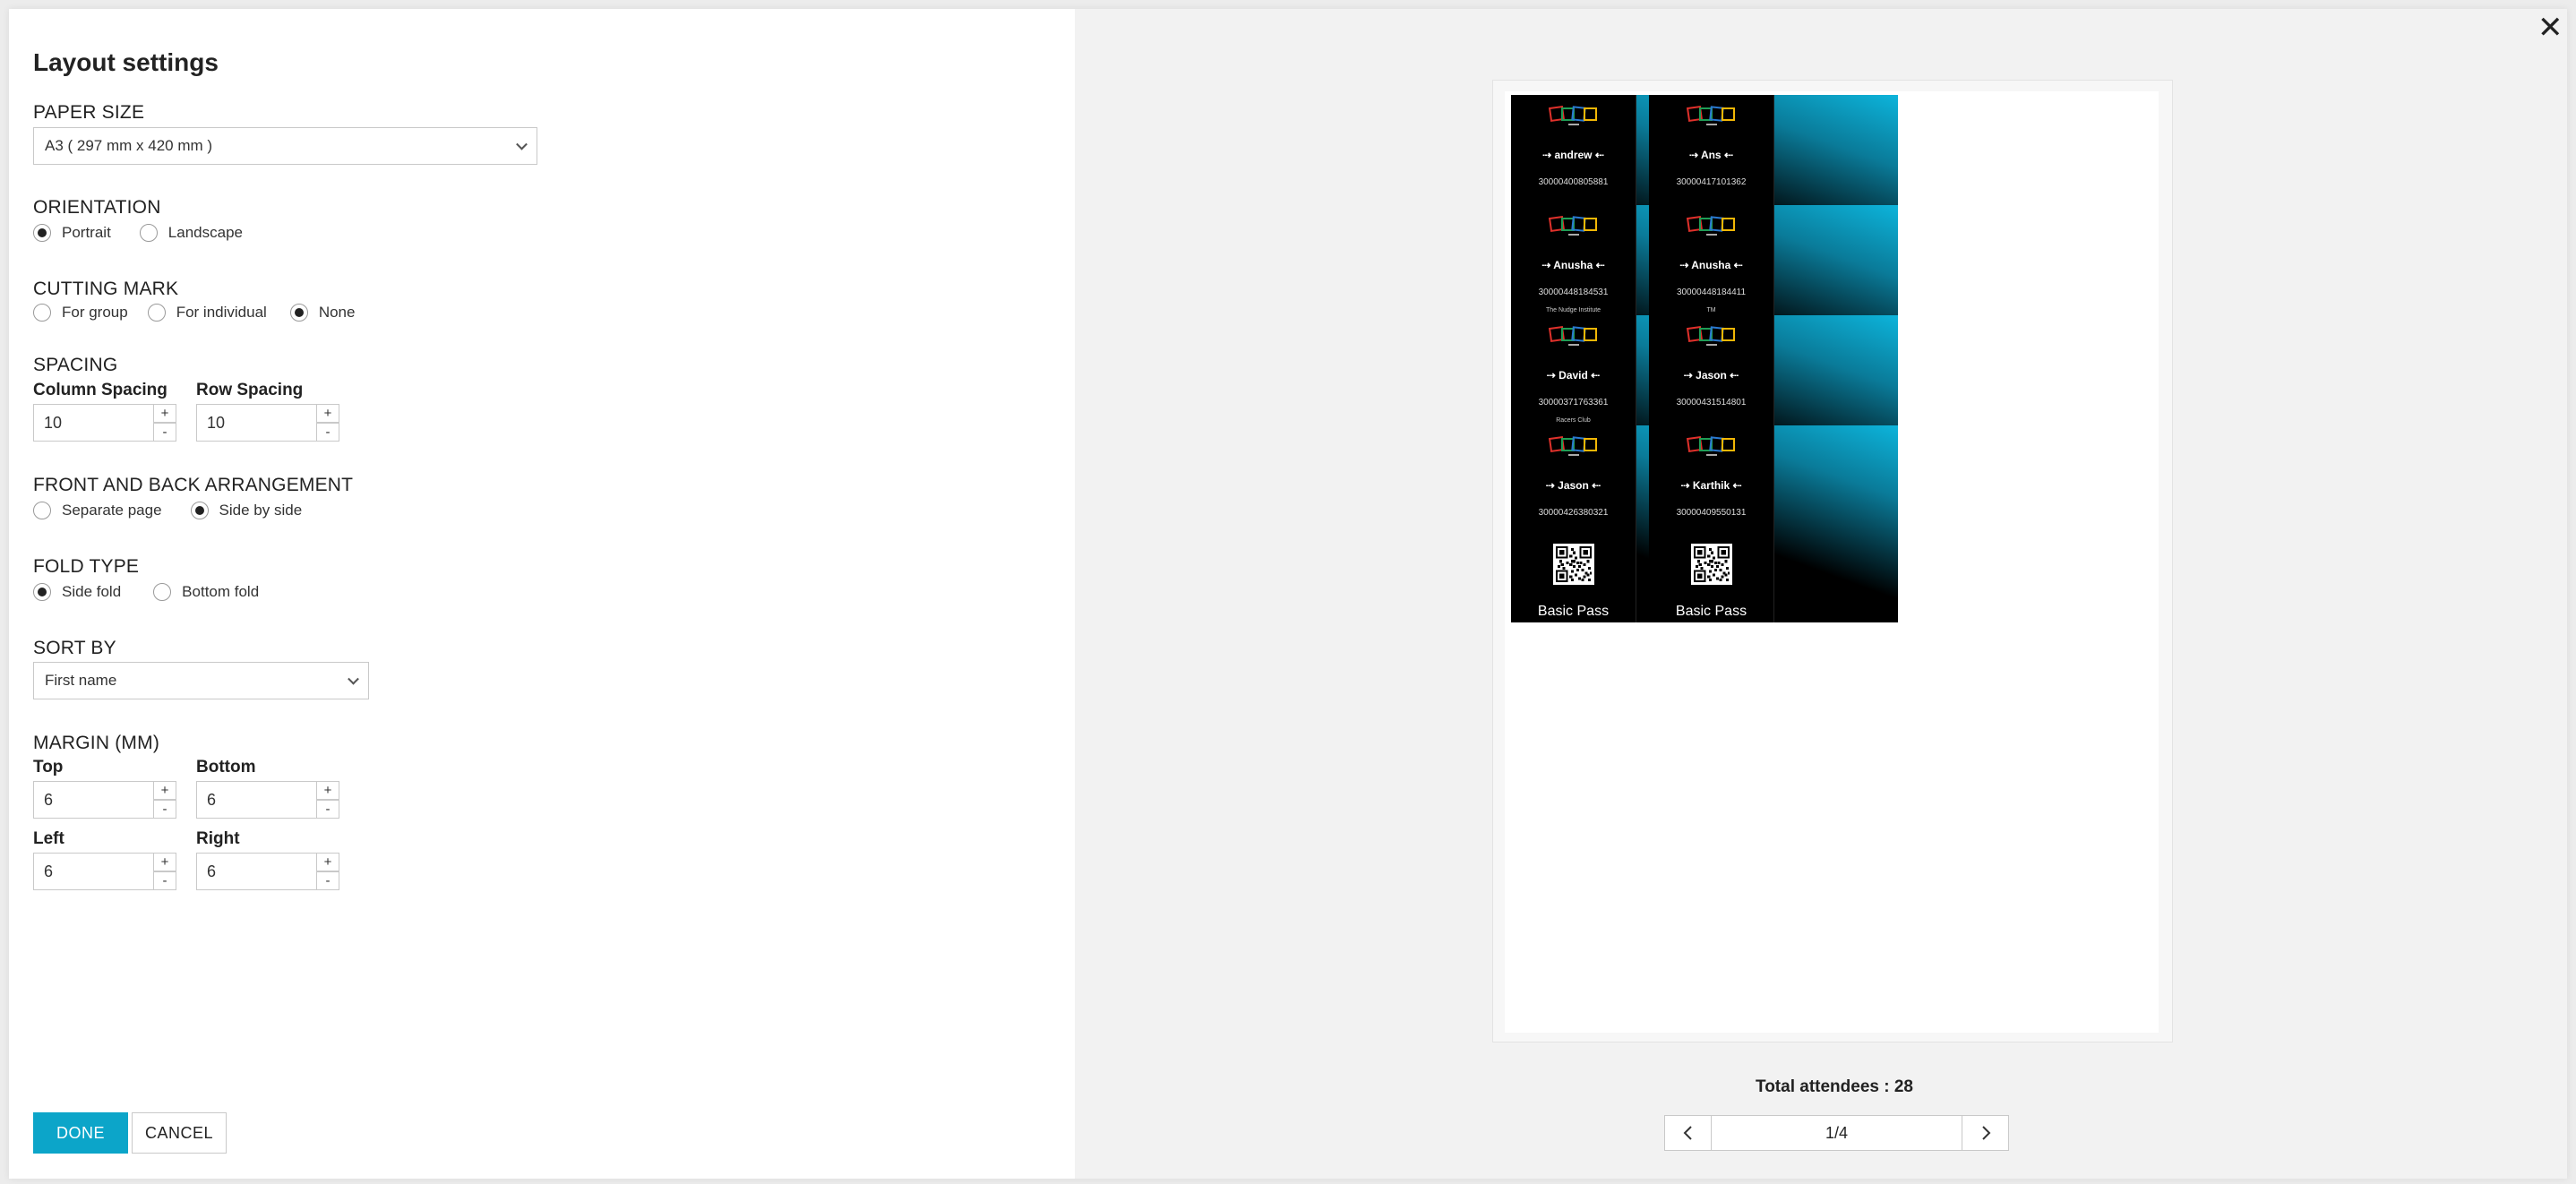 The width and height of the screenshot is (2576, 1184). Describe the element at coordinates (95, 312) in the screenshot. I see `radio-label: For group` at that location.